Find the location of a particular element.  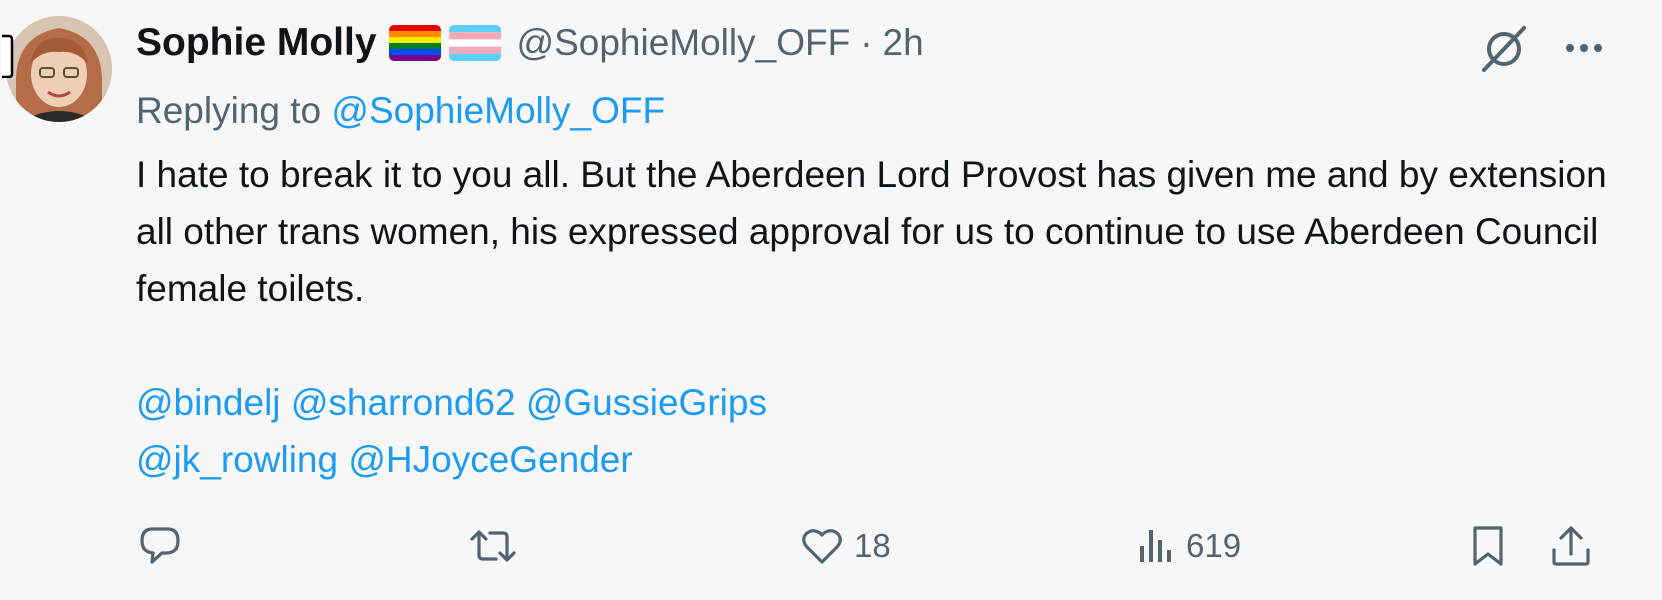

tweet-actions: 18 619 is located at coordinates (831, 546).